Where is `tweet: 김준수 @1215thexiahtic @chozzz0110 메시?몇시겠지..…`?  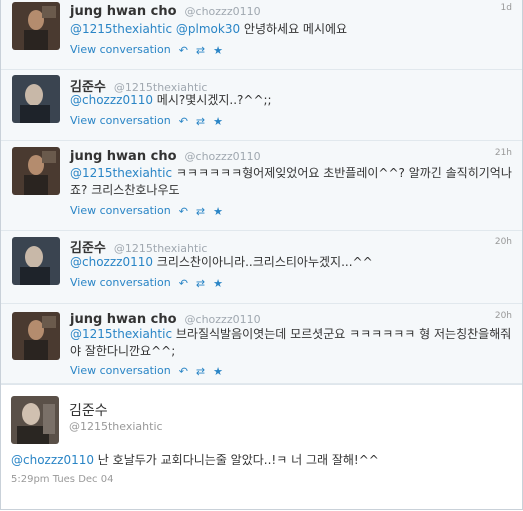
tweet: 김준수 @1215thexiahtic @chozzz0110 메시?몇시겠지..… is located at coordinates (261, 105).